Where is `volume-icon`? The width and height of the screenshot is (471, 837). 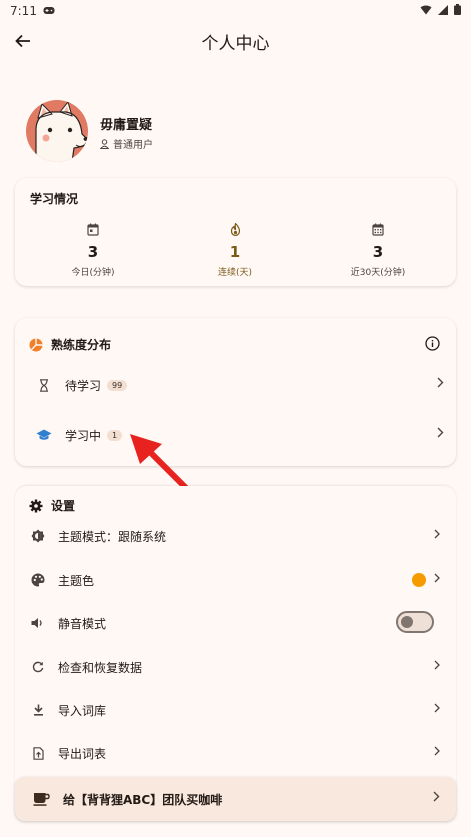 volume-icon is located at coordinates (38, 623).